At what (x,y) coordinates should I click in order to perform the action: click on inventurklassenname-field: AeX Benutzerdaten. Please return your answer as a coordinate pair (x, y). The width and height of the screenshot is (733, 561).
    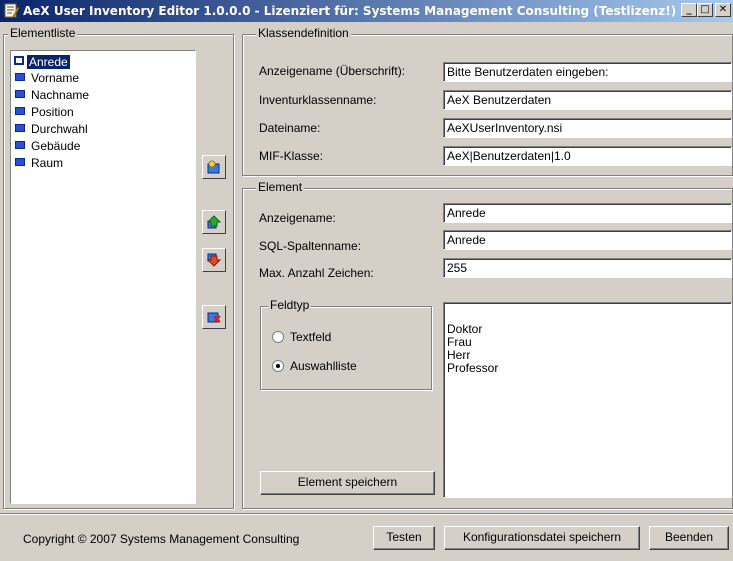
    Looking at the image, I should click on (587, 100).